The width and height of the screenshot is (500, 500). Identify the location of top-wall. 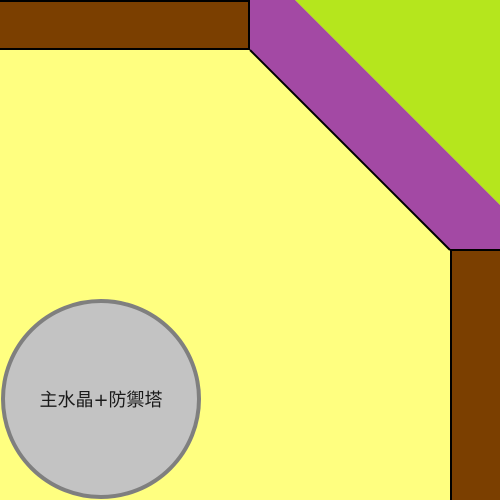
(125, 25).